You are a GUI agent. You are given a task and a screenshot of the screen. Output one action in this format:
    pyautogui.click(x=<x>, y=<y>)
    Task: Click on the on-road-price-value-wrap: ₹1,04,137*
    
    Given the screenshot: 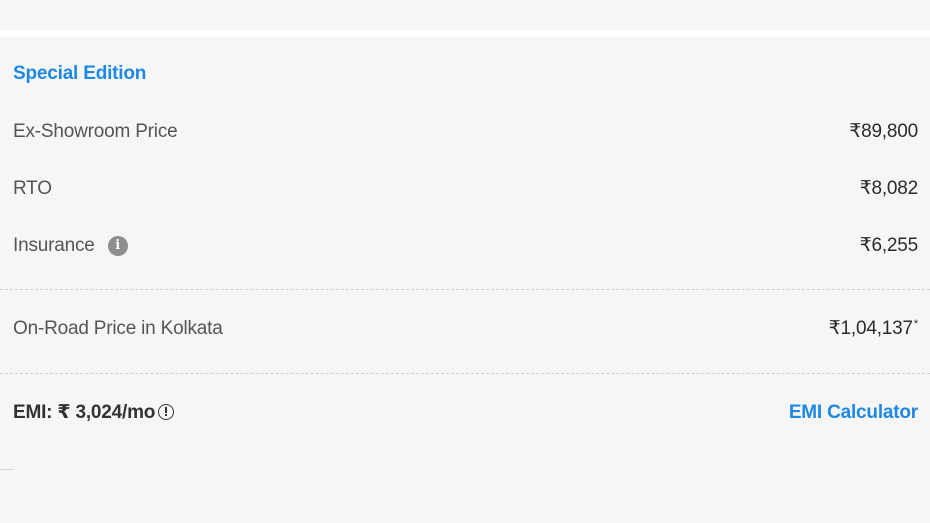 What is the action you would take?
    pyautogui.click(x=873, y=328)
    